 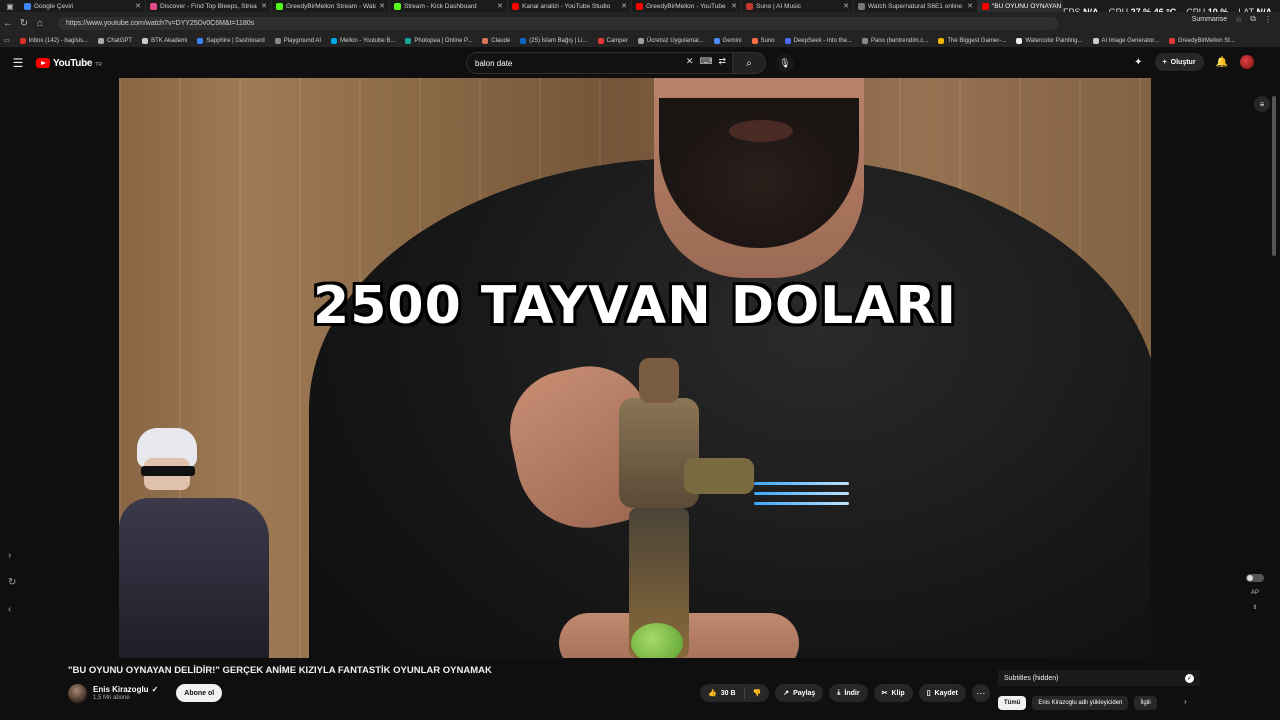 What do you see at coordinates (1268, 19) in the screenshot?
I see `kebab-menu-icon: ⋮` at bounding box center [1268, 19].